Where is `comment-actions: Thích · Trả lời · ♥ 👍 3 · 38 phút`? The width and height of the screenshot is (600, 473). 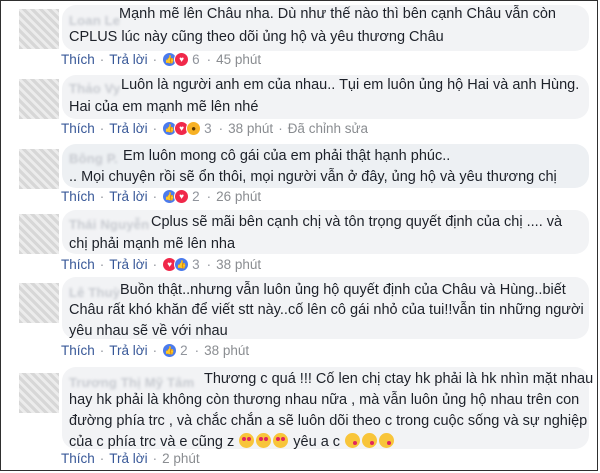 comment-actions: Thích · Trả lời · ♥ 👍 3 · 38 phút is located at coordinates (161, 264).